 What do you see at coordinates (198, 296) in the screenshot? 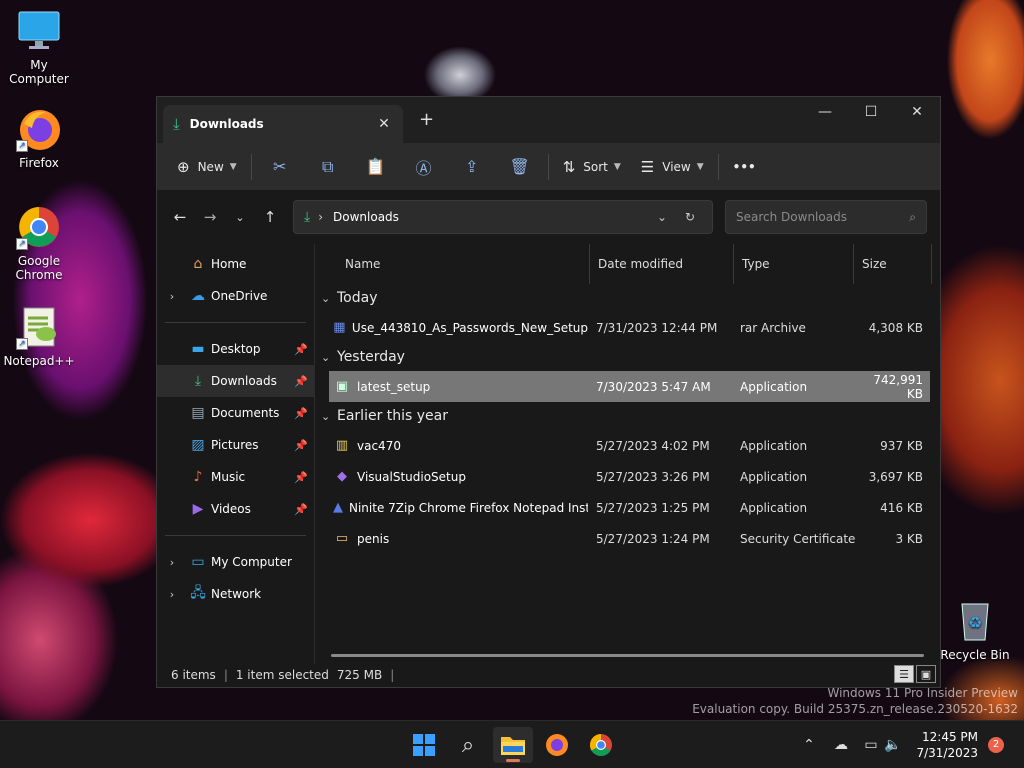
I see `cloud-icon: ☁` at bounding box center [198, 296].